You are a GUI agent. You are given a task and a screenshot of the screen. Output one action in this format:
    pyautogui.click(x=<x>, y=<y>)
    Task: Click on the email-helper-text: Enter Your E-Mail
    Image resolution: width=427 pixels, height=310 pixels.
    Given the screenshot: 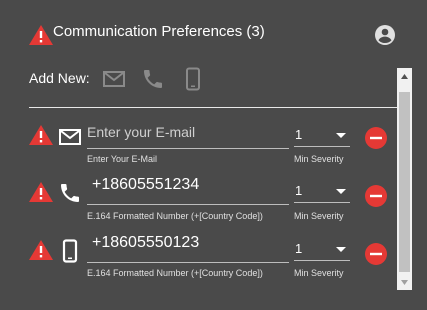 What is the action you would take?
    pyautogui.click(x=122, y=159)
    